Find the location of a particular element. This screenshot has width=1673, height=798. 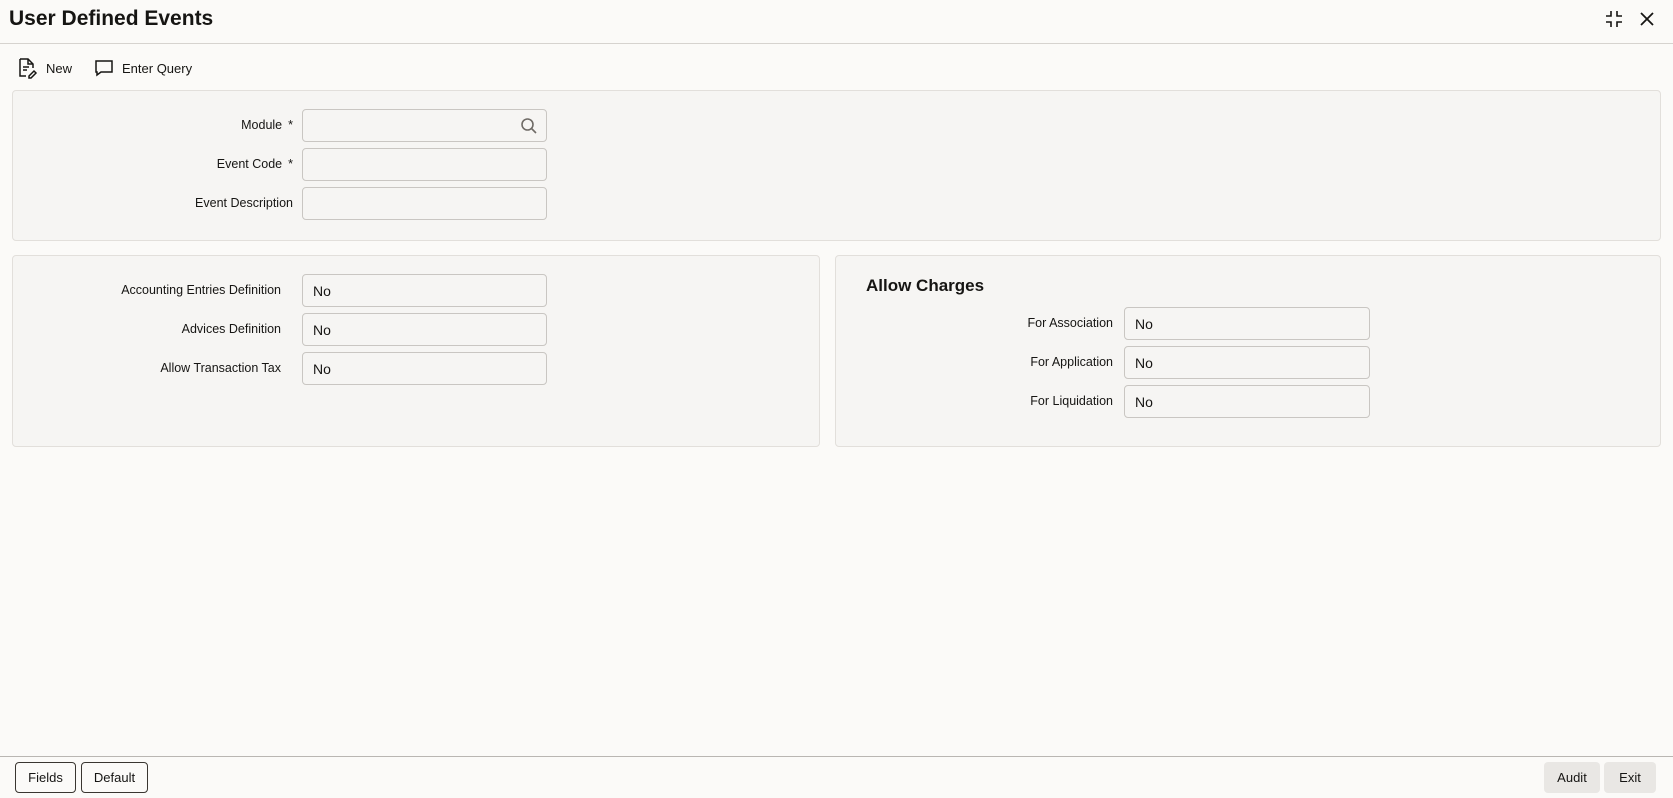

enter-query-button: Enter Query is located at coordinates (143, 68).